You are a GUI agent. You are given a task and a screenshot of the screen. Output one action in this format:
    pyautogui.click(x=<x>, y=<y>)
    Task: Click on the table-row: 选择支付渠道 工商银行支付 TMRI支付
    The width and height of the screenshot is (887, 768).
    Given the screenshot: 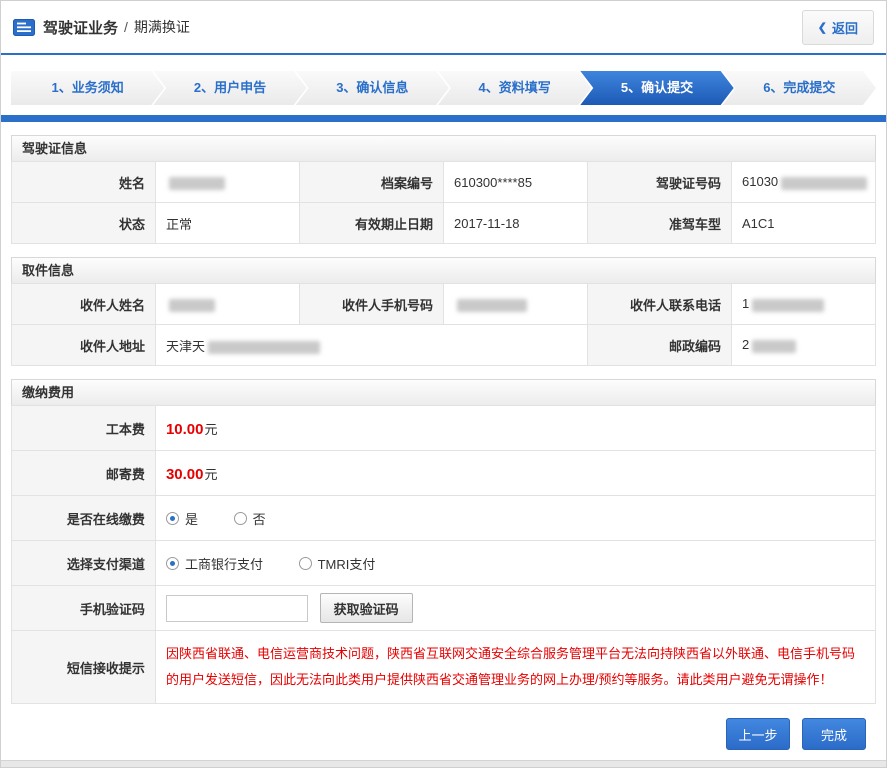 What is the action you would take?
    pyautogui.click(x=444, y=563)
    